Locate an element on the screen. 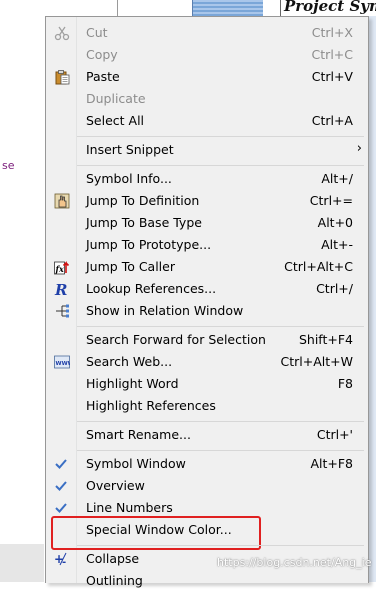 The height and width of the screenshot is (592, 376). menu-item-lookup-references: R Lookup References... Ctrl+/ is located at coordinates (207, 289).